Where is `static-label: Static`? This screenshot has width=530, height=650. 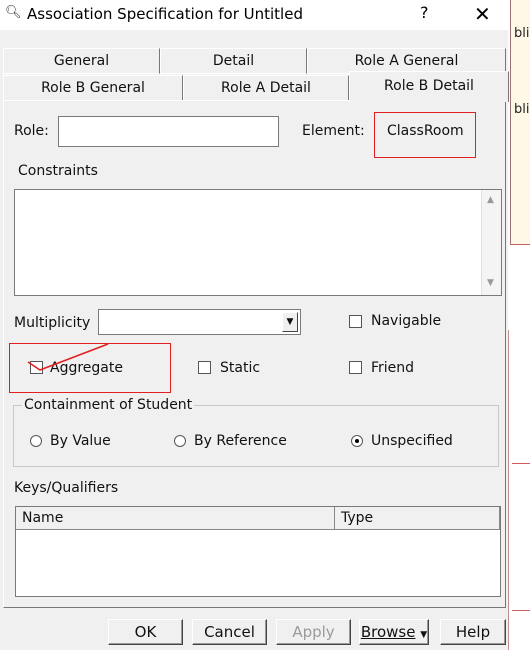 static-label: Static is located at coordinates (240, 368).